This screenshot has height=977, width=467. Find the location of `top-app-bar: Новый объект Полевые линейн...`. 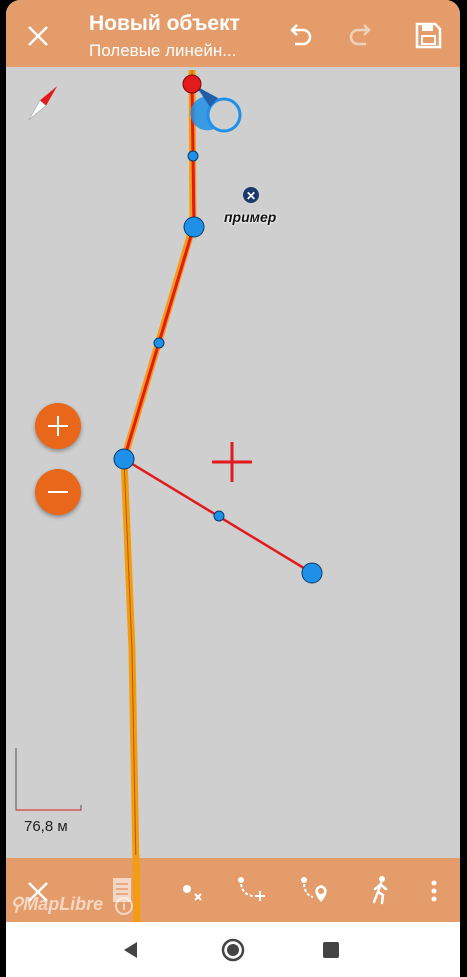

top-app-bar: Новый объект Полевые линейн... is located at coordinates (233, 33).